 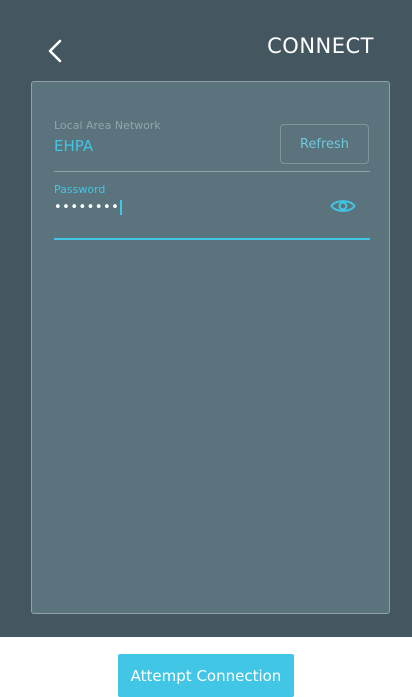 I want to click on attempt-connection-button: Attempt Connection, so click(x=206, y=675).